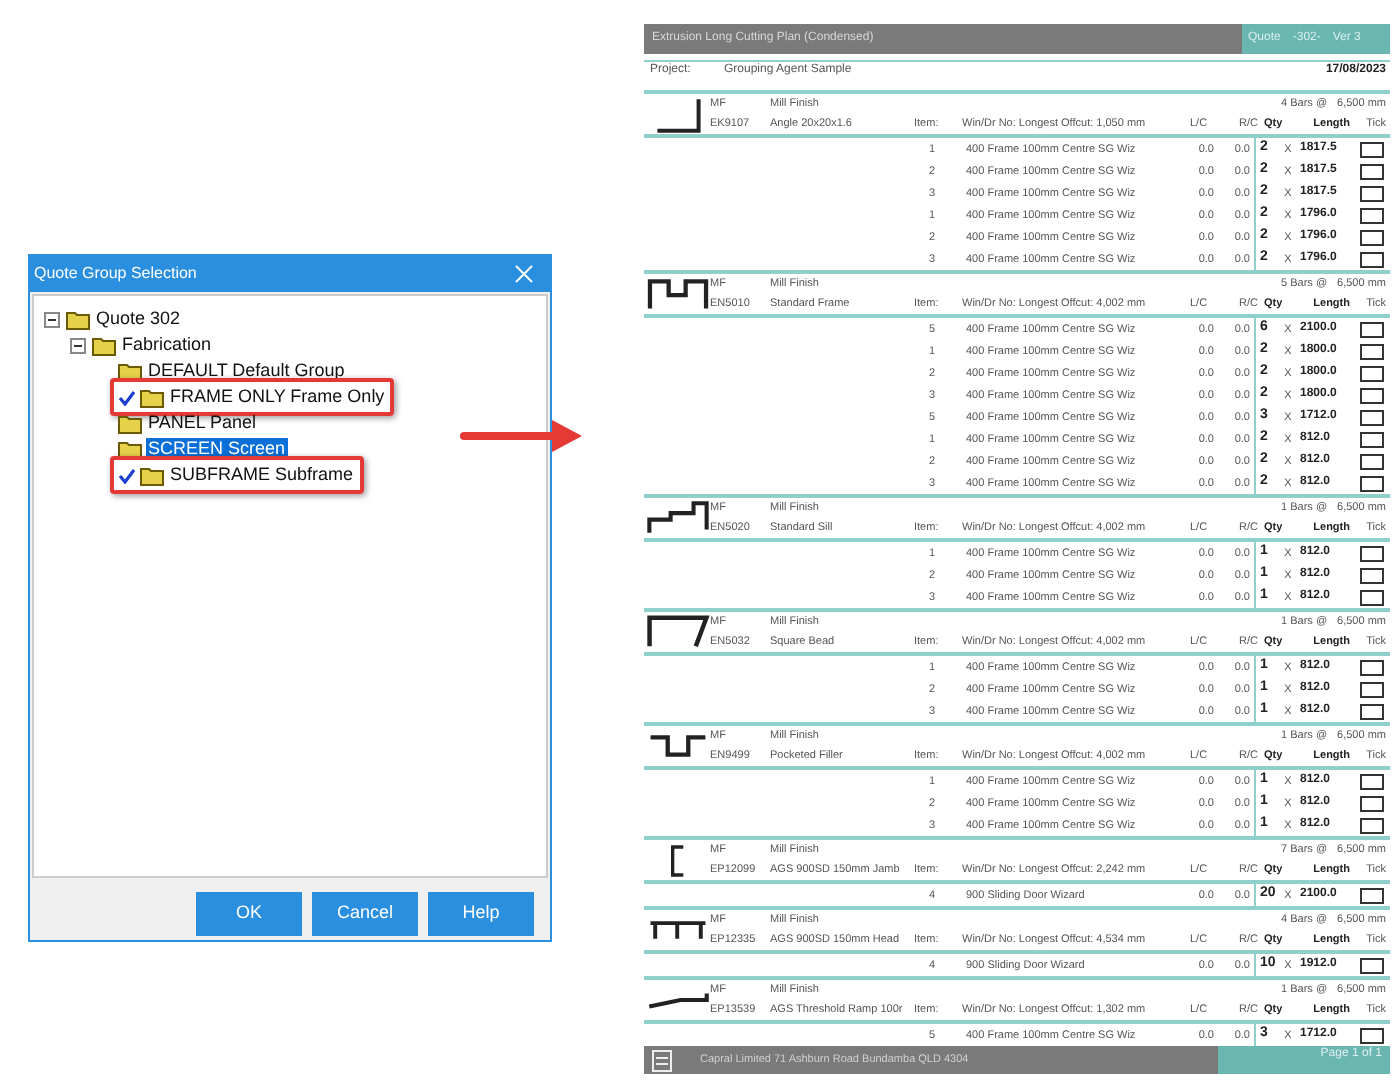  Describe the element at coordinates (115, 274) in the screenshot. I see `window-title: Quote Group Selection` at that location.